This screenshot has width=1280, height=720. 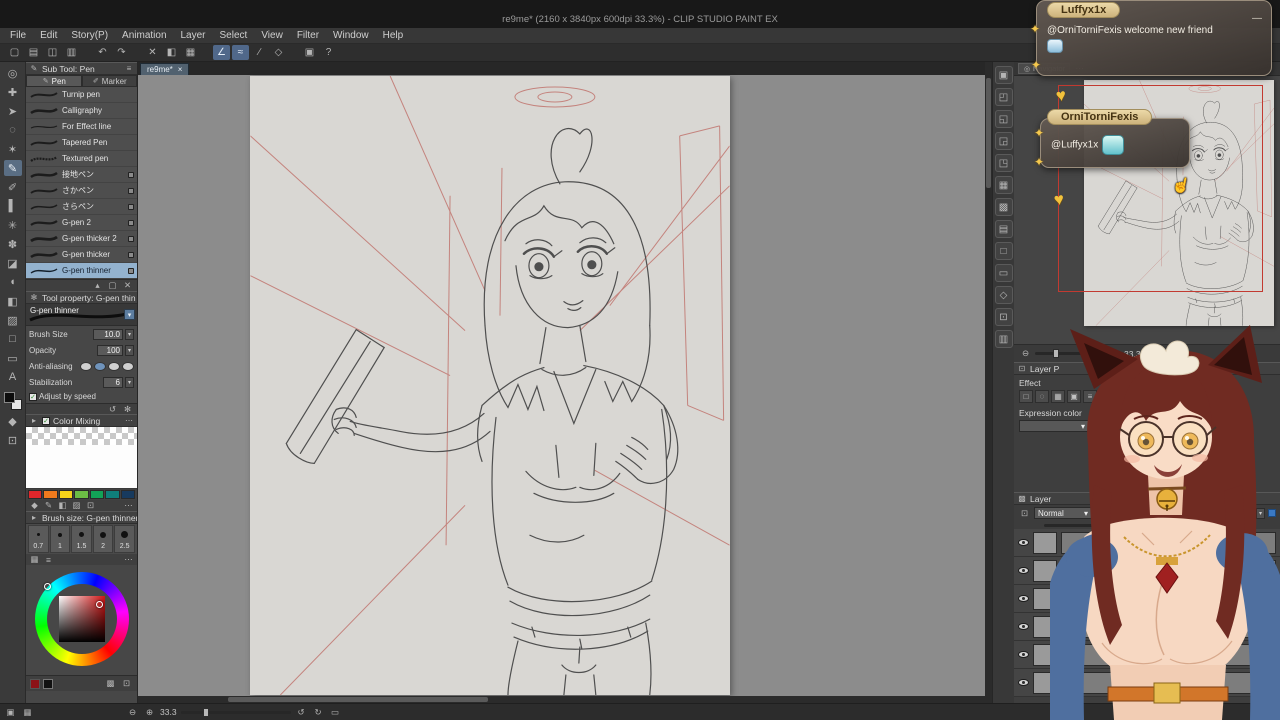 I want to click on wheel-mode-icon: ▩, so click(x=110, y=684).